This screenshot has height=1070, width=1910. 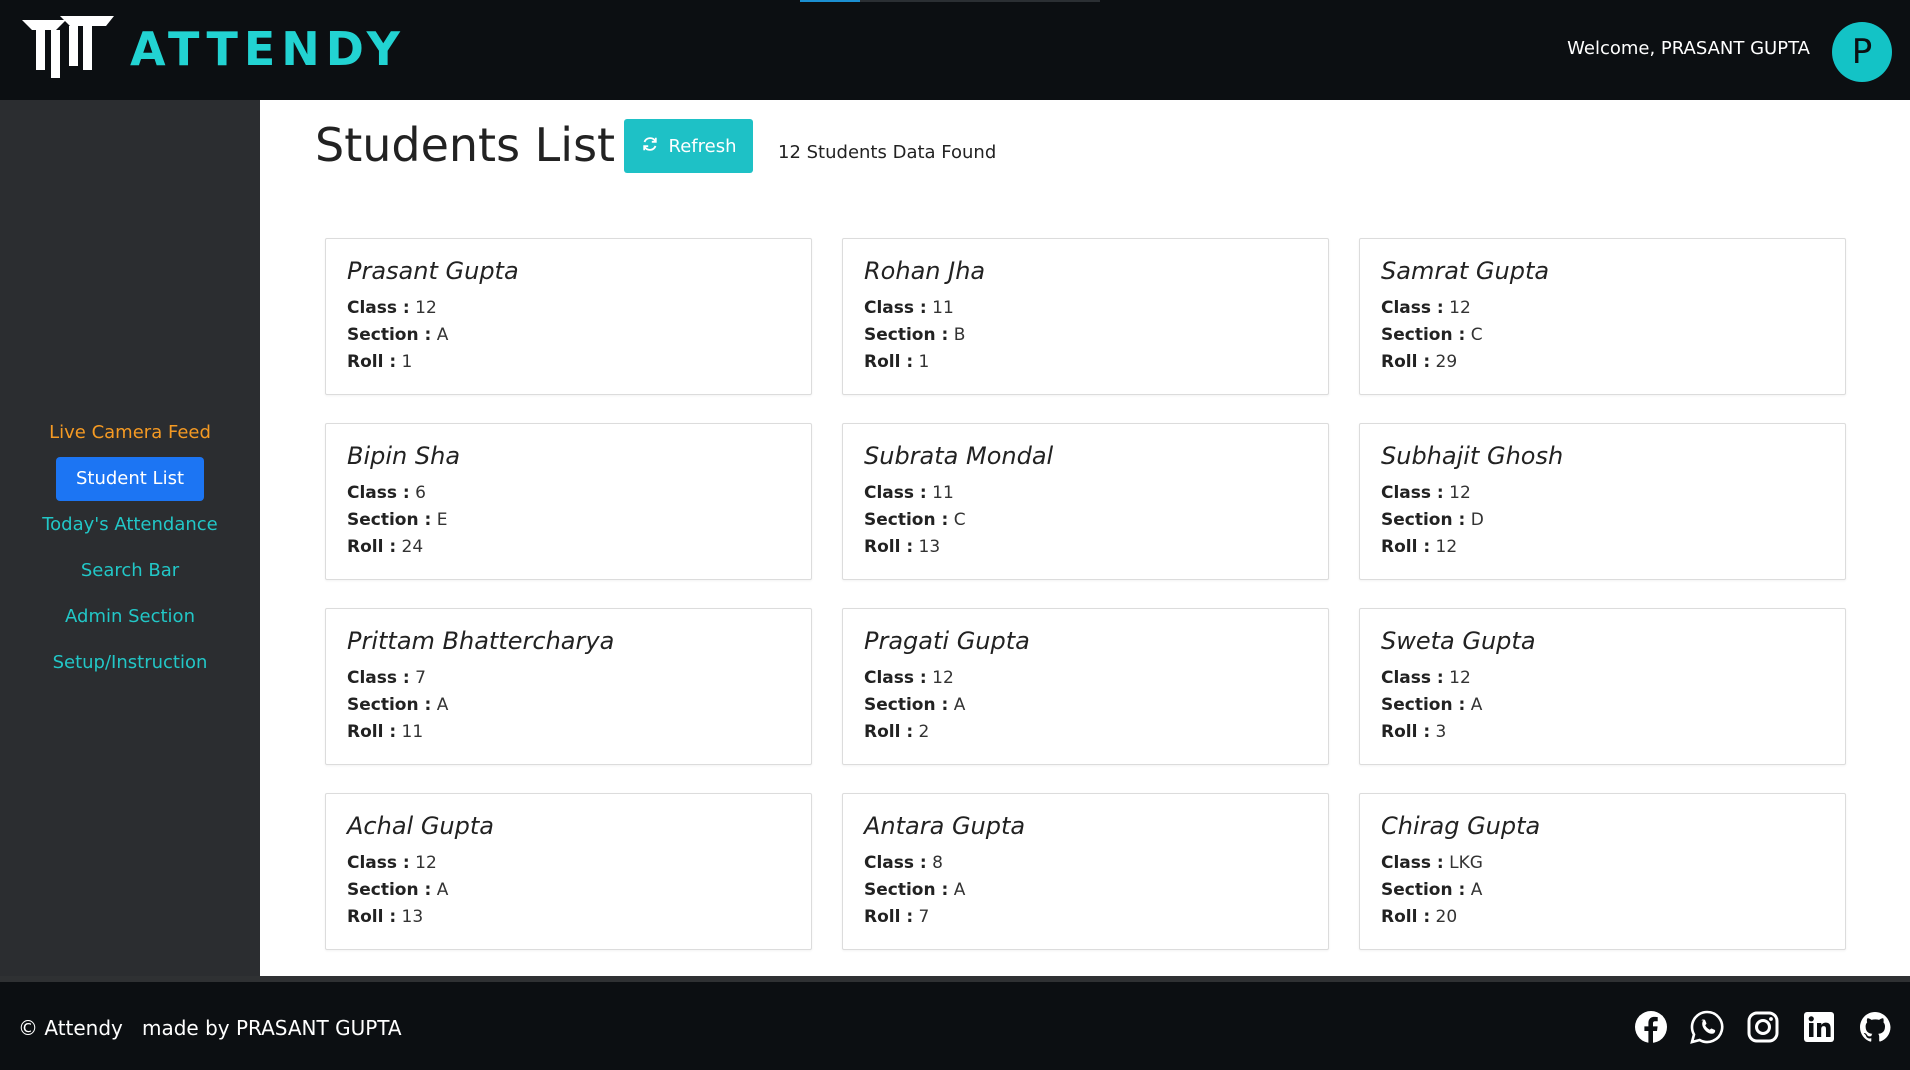 What do you see at coordinates (130, 479) in the screenshot?
I see `sidebar-item-student-list: Student List` at bounding box center [130, 479].